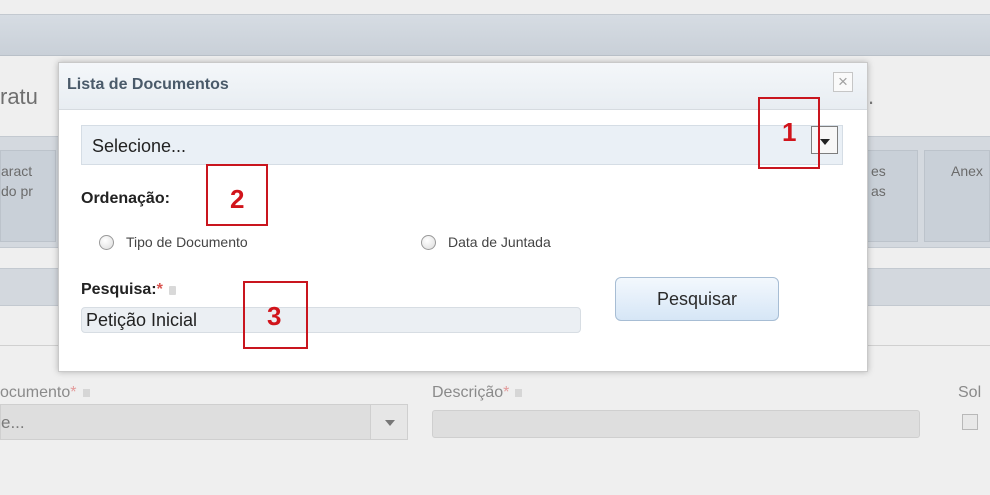  Describe the element at coordinates (119, 289) in the screenshot. I see `label-text: Pesquisa:` at that location.